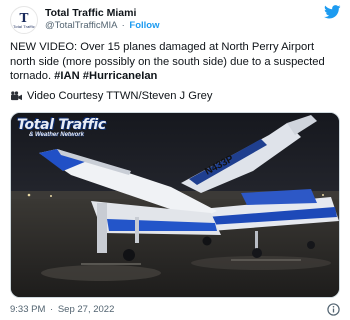 The height and width of the screenshot is (320, 350). Describe the element at coordinates (61, 125) in the screenshot. I see `watermark-logo: Total Traffic` at that location.